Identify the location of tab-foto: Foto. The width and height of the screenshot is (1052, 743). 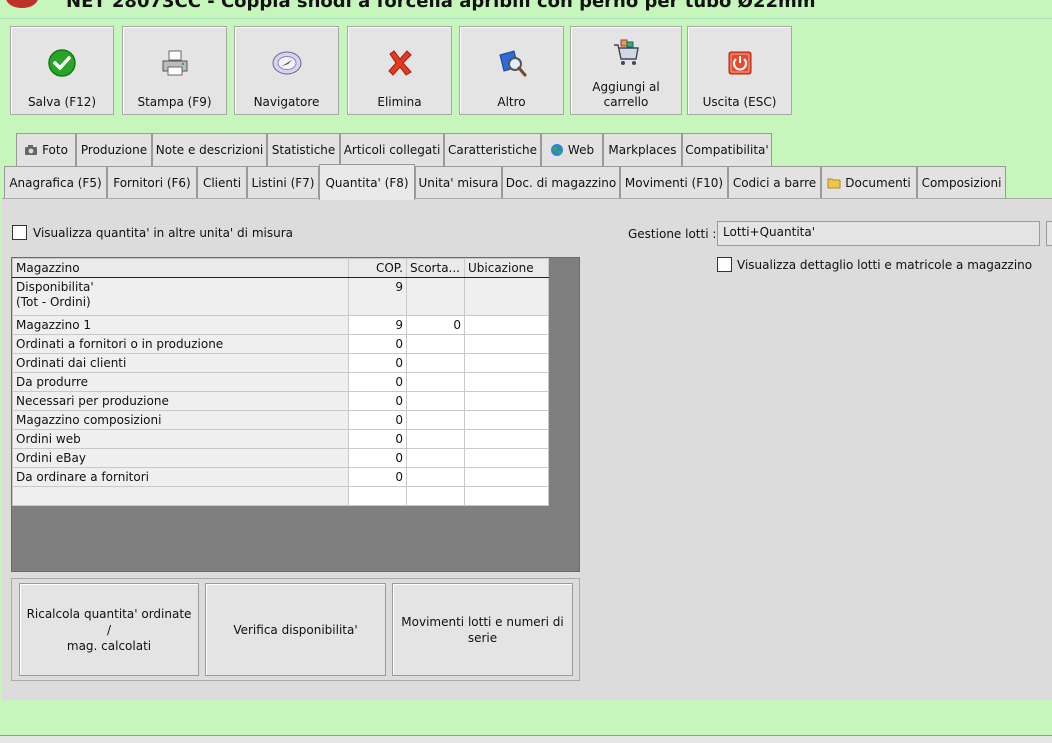
(46, 149).